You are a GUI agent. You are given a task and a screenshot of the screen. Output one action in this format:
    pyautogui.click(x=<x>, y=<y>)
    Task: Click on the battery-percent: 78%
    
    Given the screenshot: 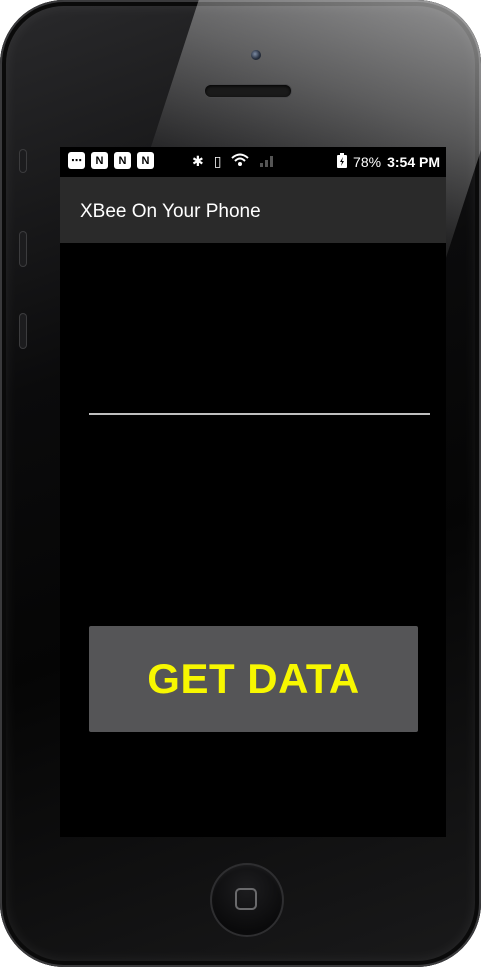 What is the action you would take?
    pyautogui.click(x=367, y=162)
    